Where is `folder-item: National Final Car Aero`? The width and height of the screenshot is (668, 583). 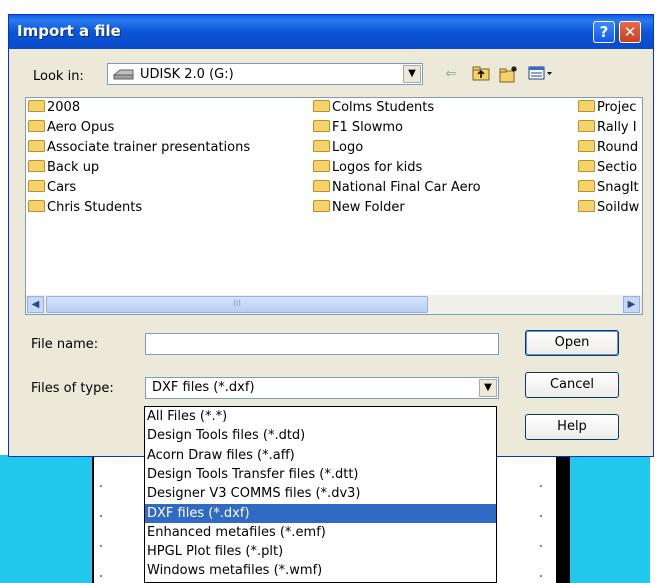 folder-item: National Final Car Aero is located at coordinates (397, 189).